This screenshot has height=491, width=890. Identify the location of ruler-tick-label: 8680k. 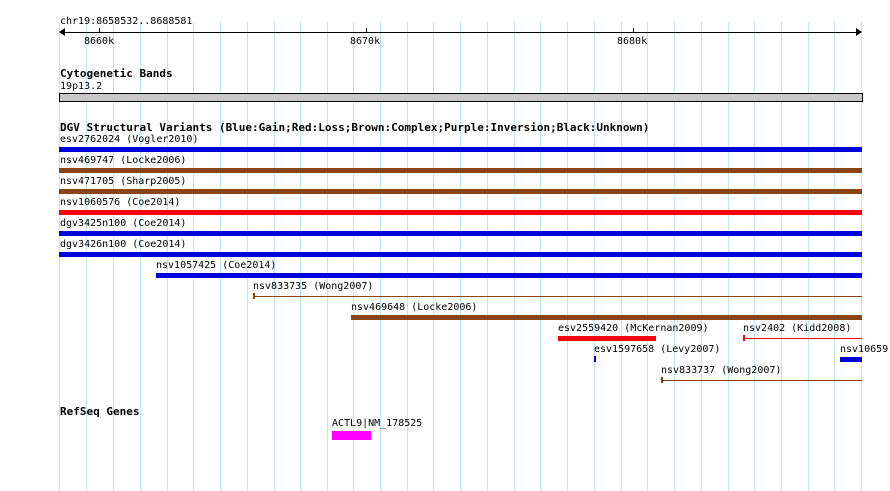
(632, 41).